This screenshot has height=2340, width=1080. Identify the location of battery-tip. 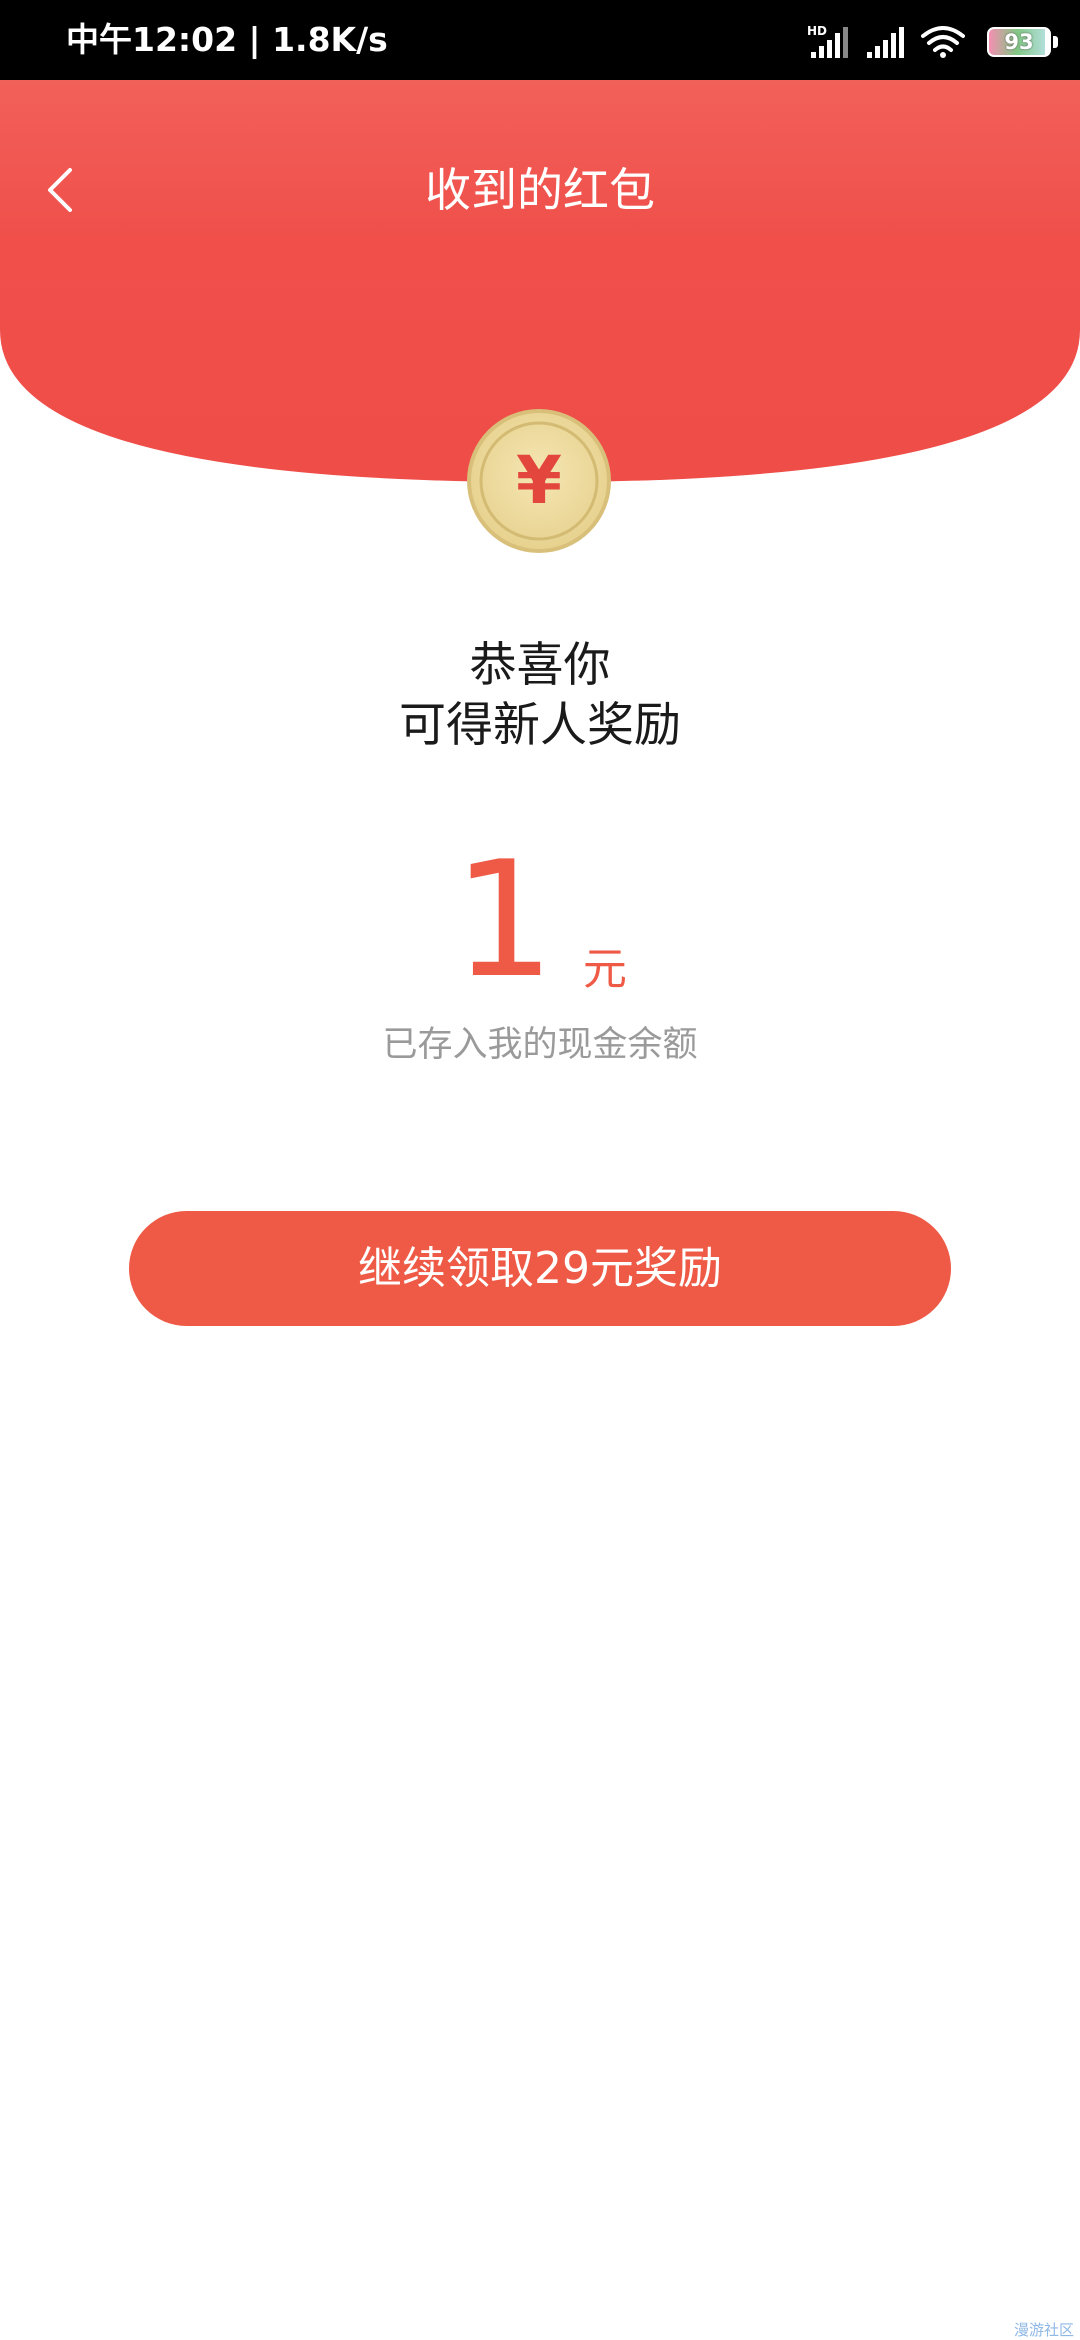
(1055, 42).